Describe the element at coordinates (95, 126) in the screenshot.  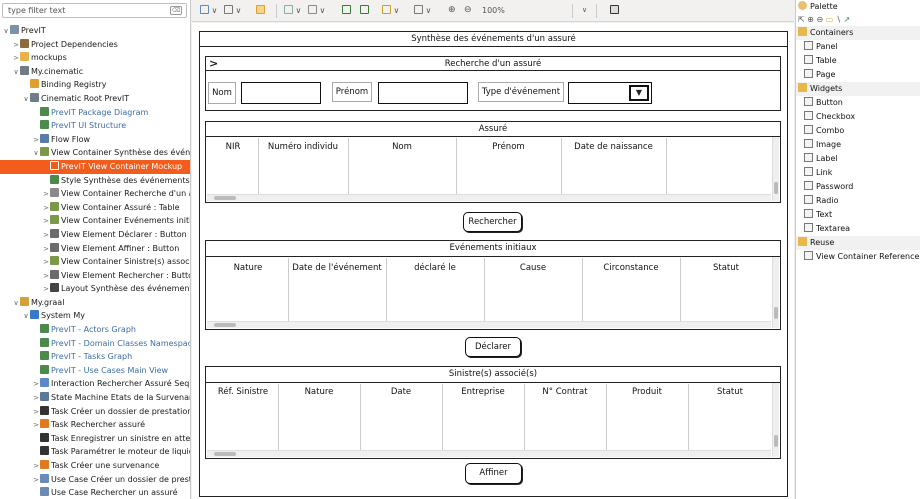
I see `tree-item: PrevIT UI Structure` at that location.